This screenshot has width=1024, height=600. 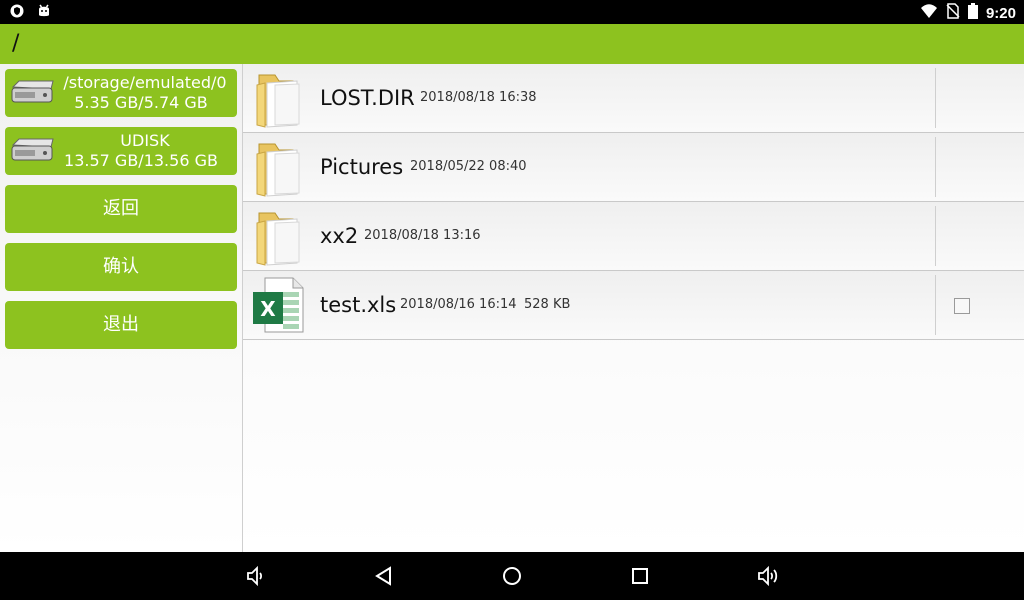 What do you see at coordinates (633, 236) in the screenshot?
I see `file-row: xx2 2018/08/18 13:16` at bounding box center [633, 236].